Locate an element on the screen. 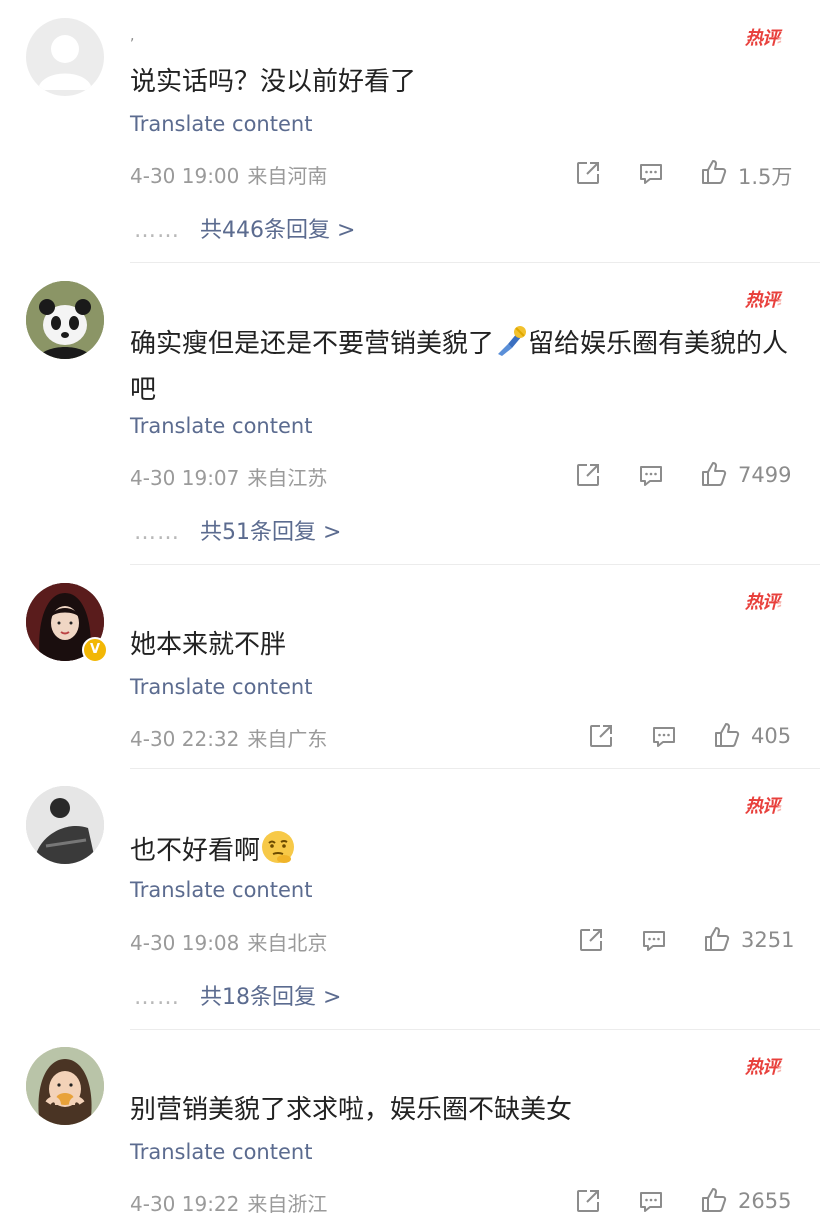  view-replies-link: …… 共446条回复 > is located at coordinates (244, 228).